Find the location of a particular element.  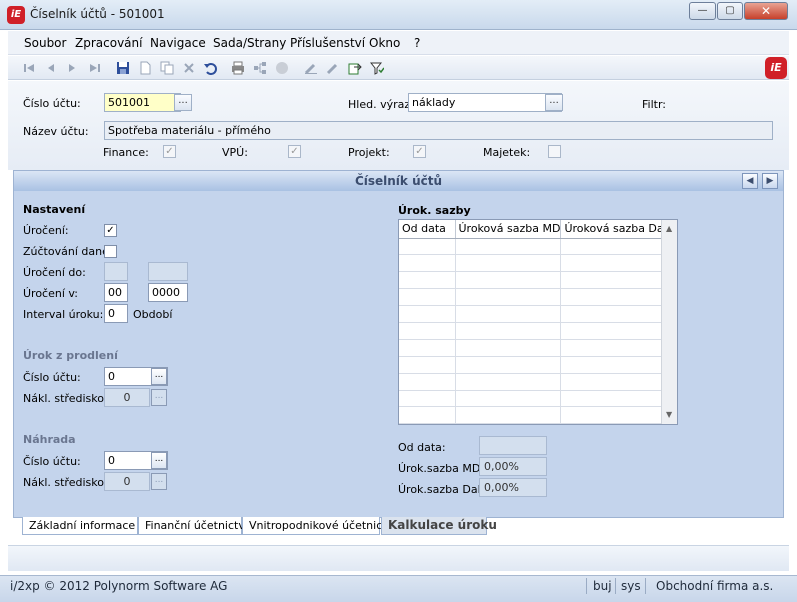

menu-navigace: Navigace is located at coordinates (178, 43).